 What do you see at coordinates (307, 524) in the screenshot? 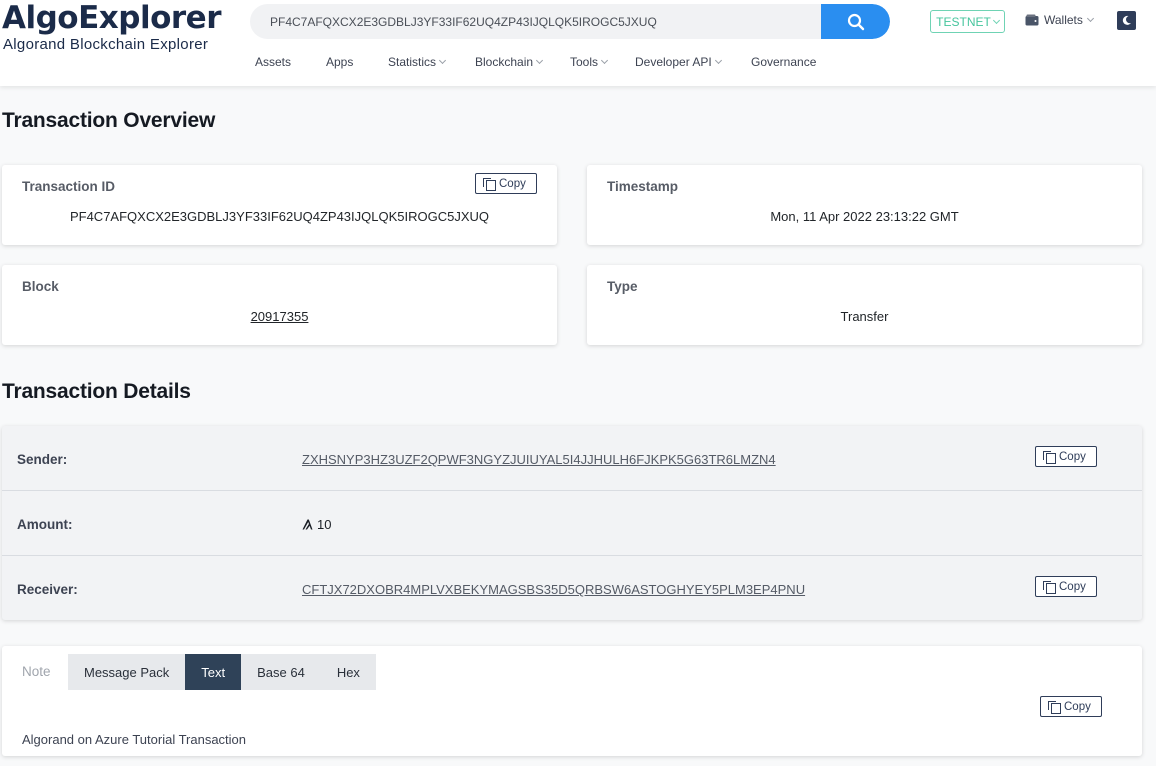
I see `algo-icon` at bounding box center [307, 524].